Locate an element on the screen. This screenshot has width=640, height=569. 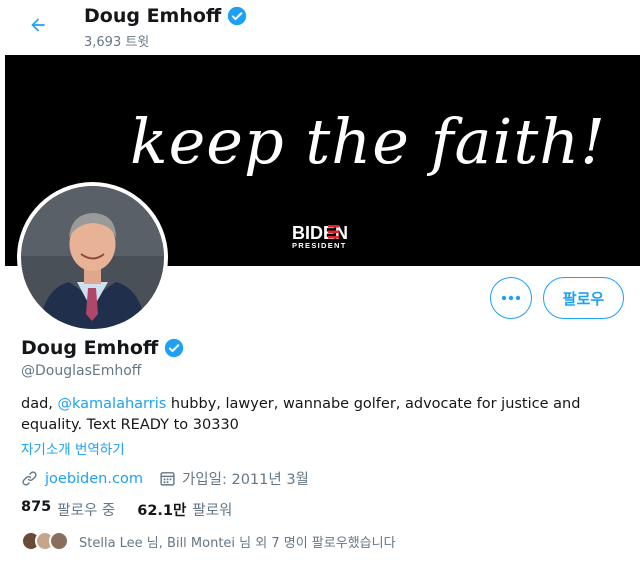
back-arrow-icon is located at coordinates (38, 25).